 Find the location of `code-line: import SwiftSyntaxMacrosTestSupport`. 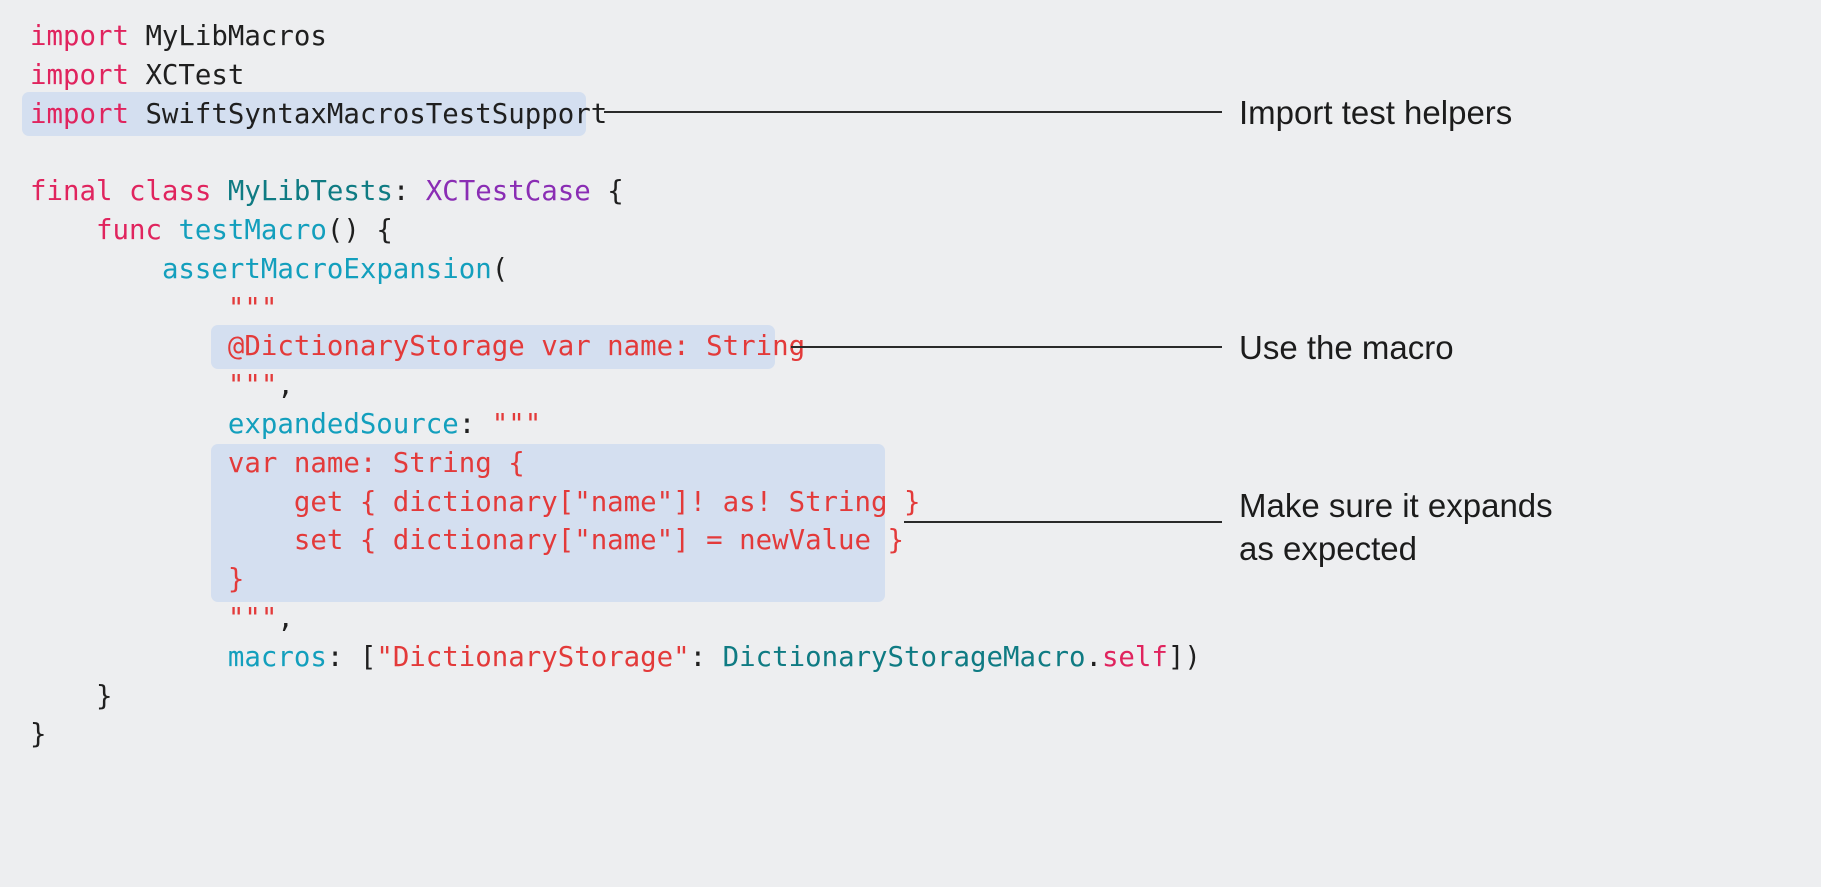

code-line: import SwiftSyntaxMacrosTestSupport is located at coordinates (318, 114).